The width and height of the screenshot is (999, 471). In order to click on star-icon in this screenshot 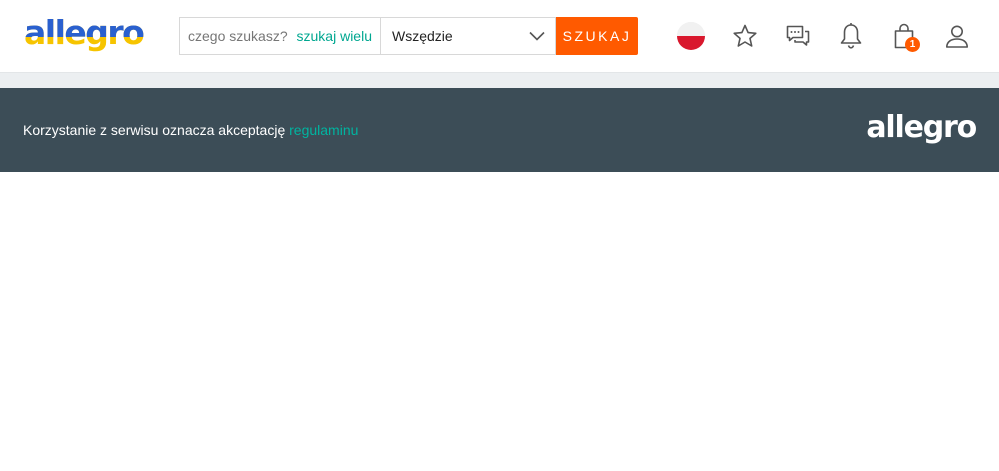, I will do `click(745, 35)`.